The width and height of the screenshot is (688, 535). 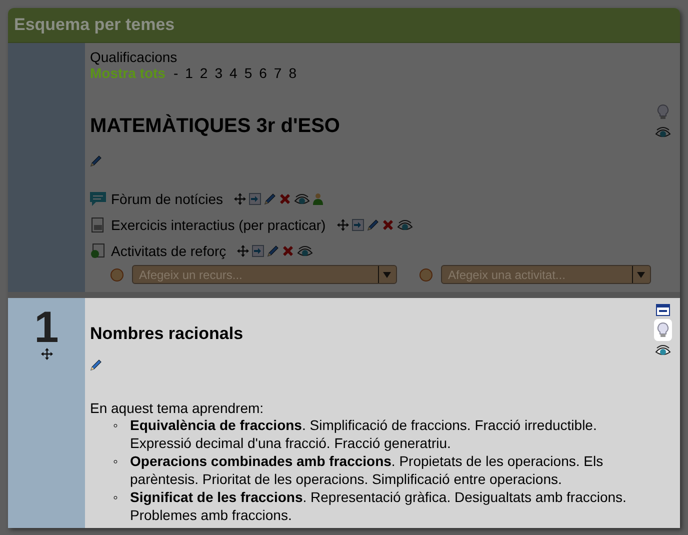 What do you see at coordinates (96, 365) in the screenshot?
I see `edit-icon` at bounding box center [96, 365].